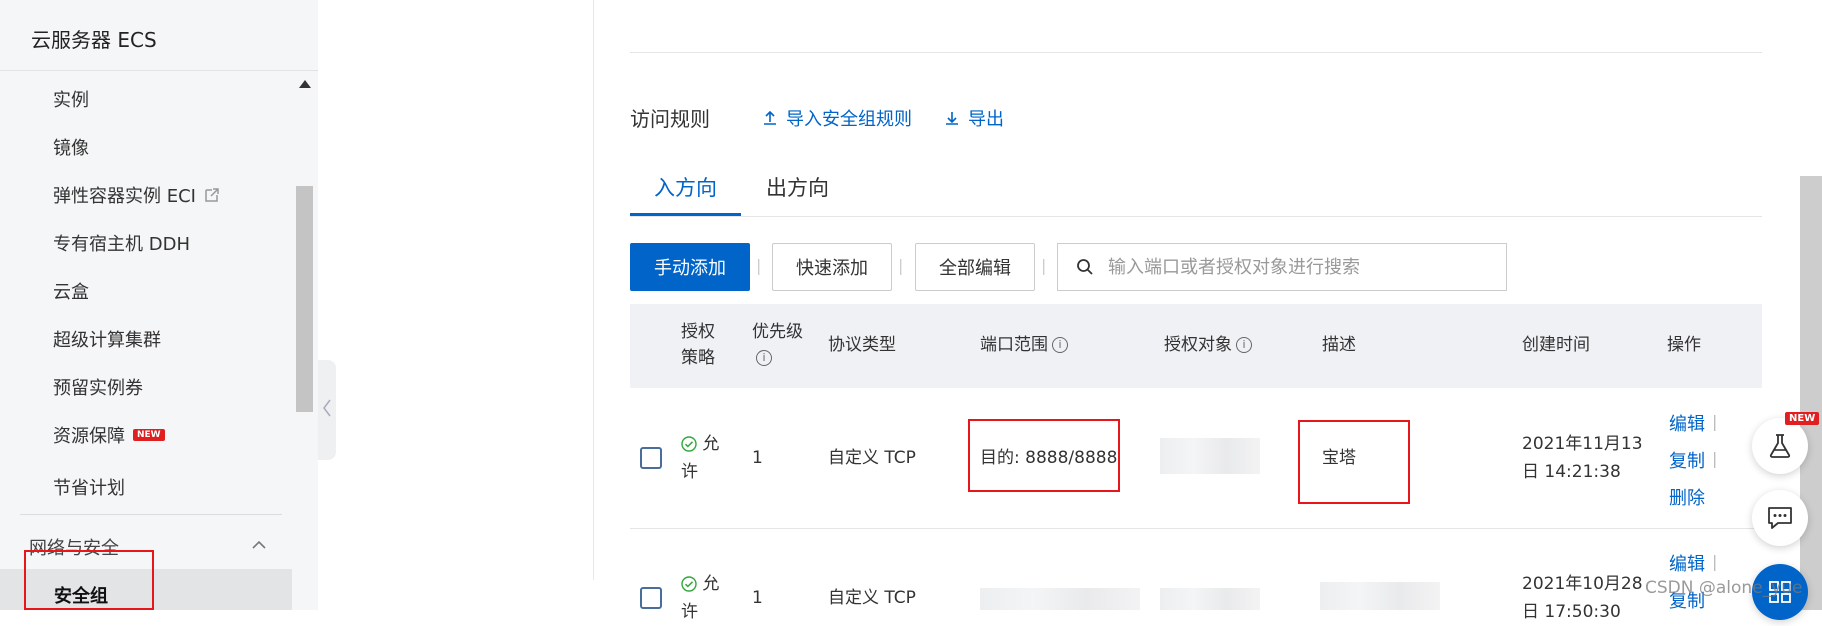  Describe the element at coordinates (1571, 472) in the screenshot. I see `created-time: 日 14:21:38` at that location.